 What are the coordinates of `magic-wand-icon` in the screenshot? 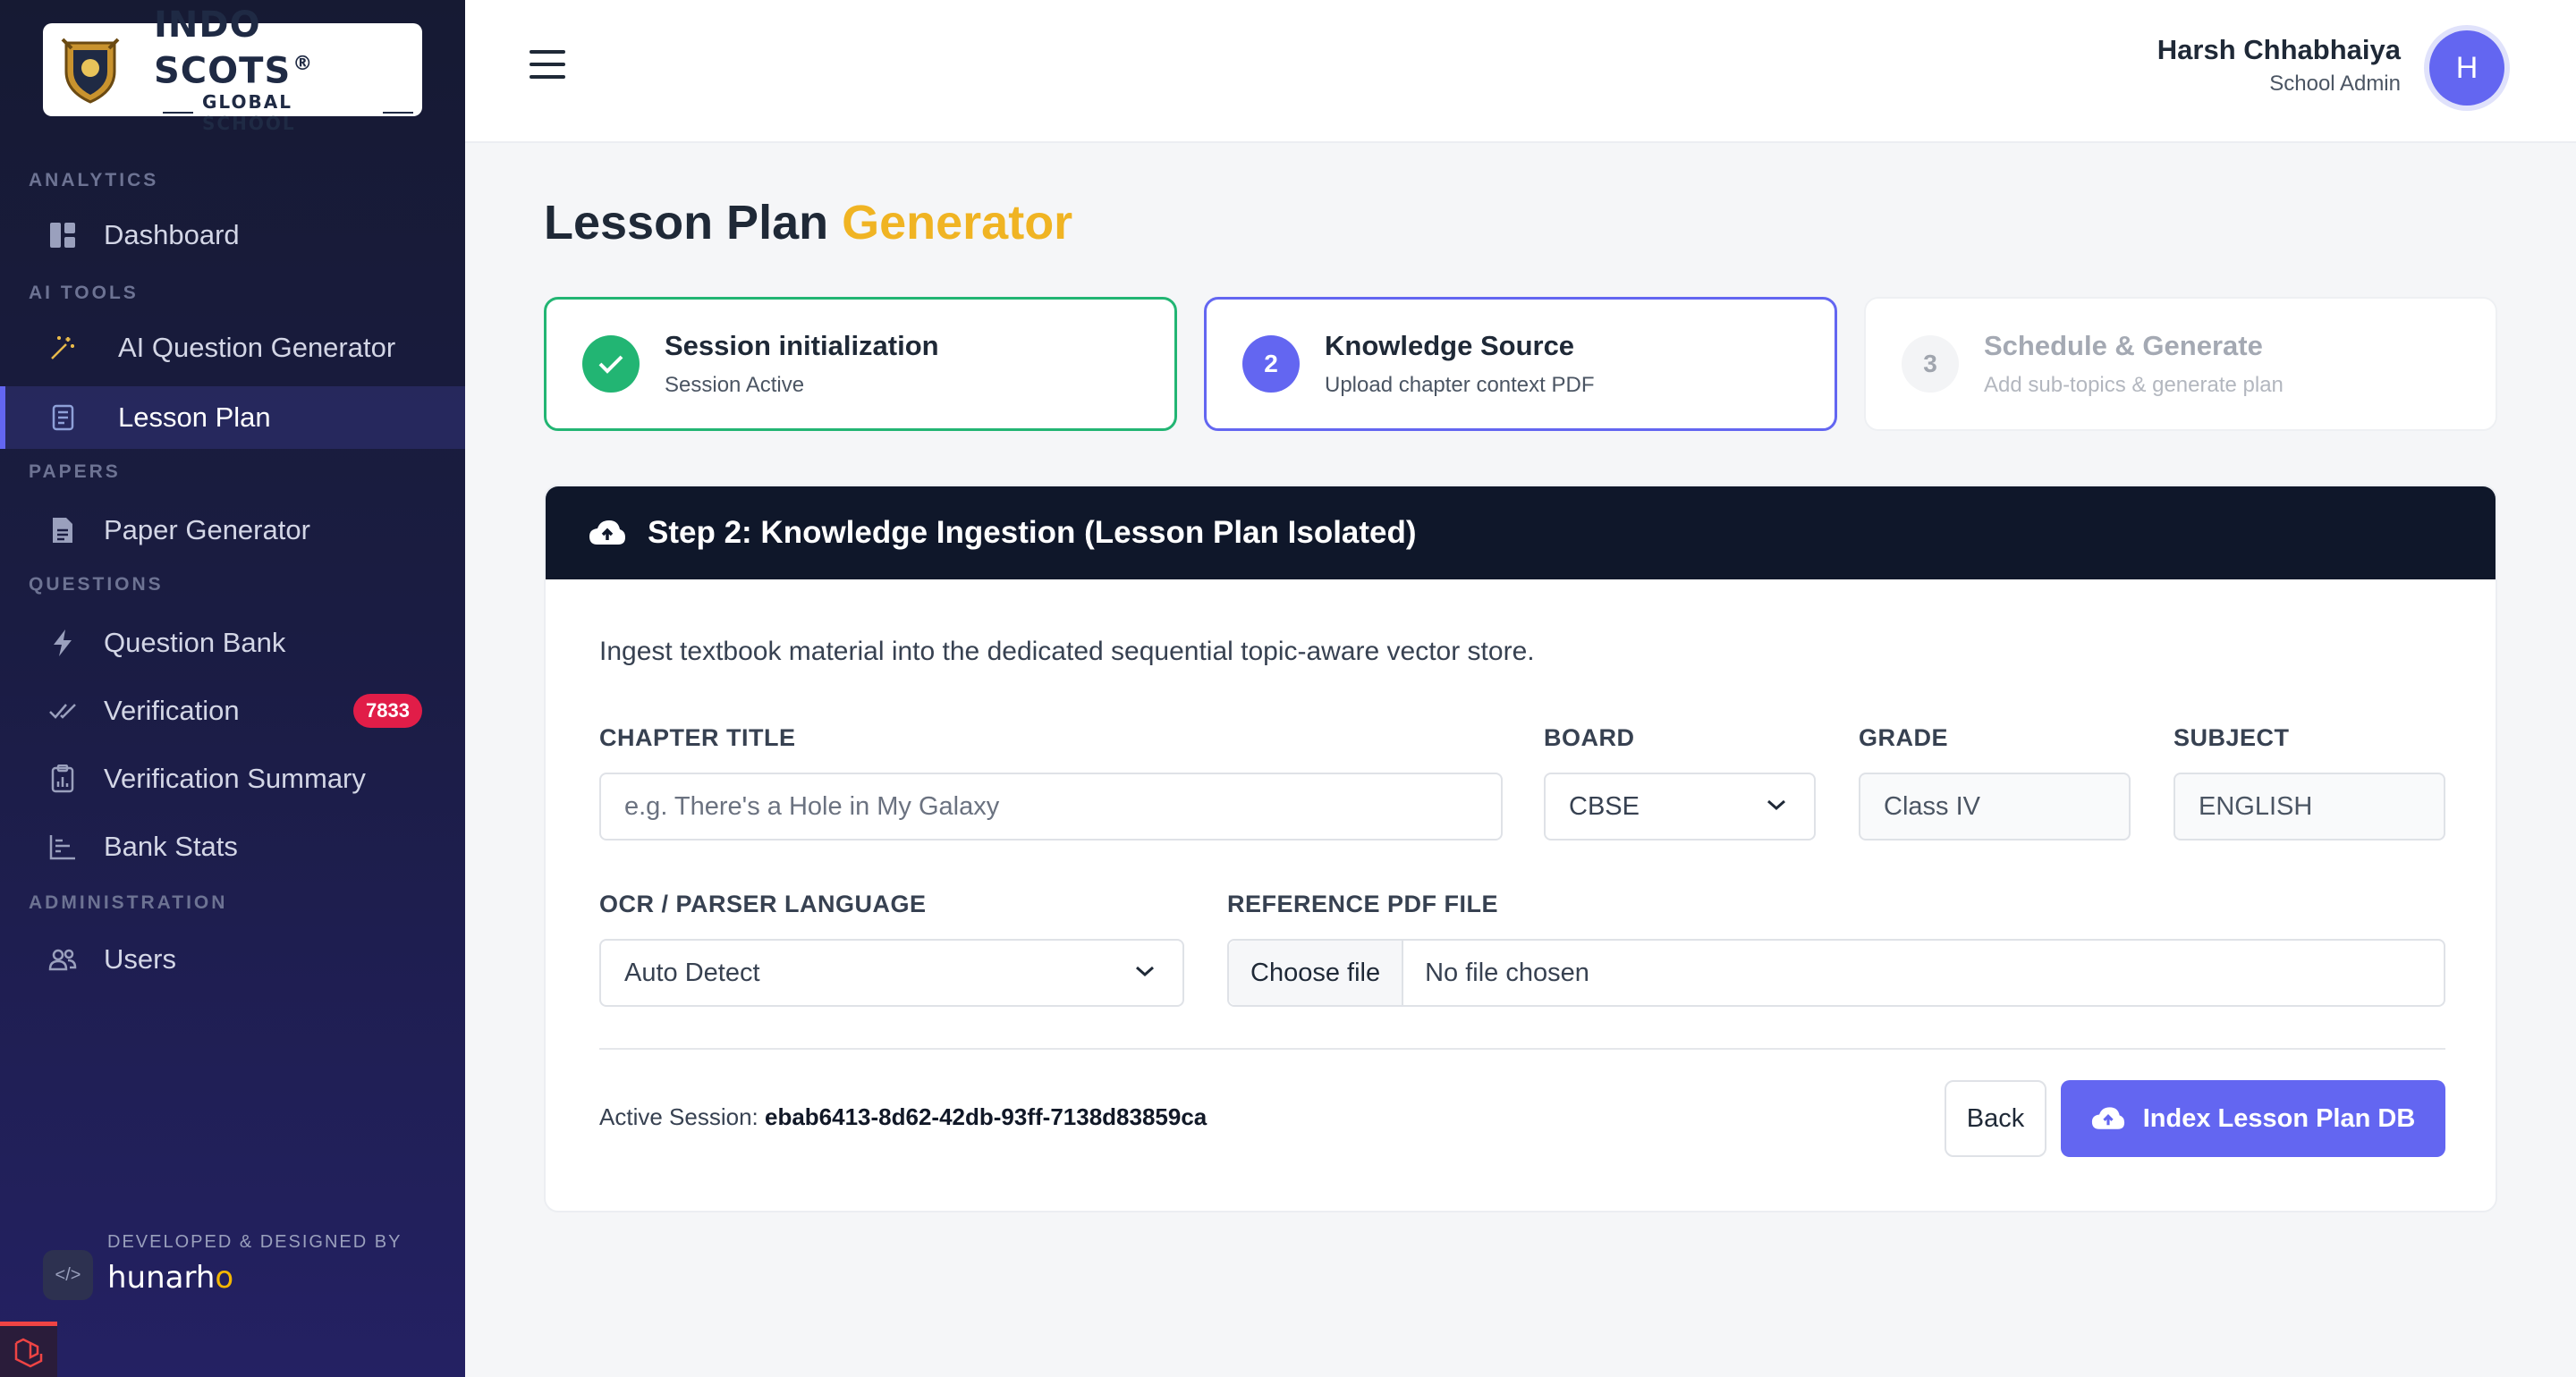 It's located at (63, 348).